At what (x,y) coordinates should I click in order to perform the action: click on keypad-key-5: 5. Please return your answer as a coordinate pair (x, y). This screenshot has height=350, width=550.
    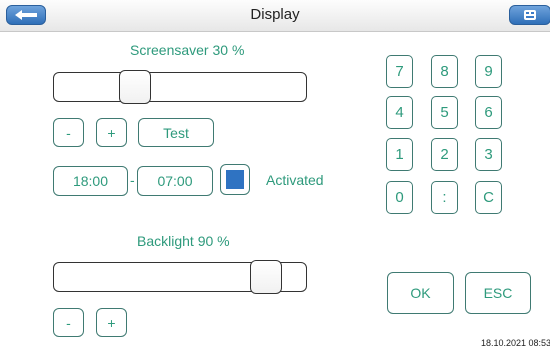
    Looking at the image, I should click on (444, 112).